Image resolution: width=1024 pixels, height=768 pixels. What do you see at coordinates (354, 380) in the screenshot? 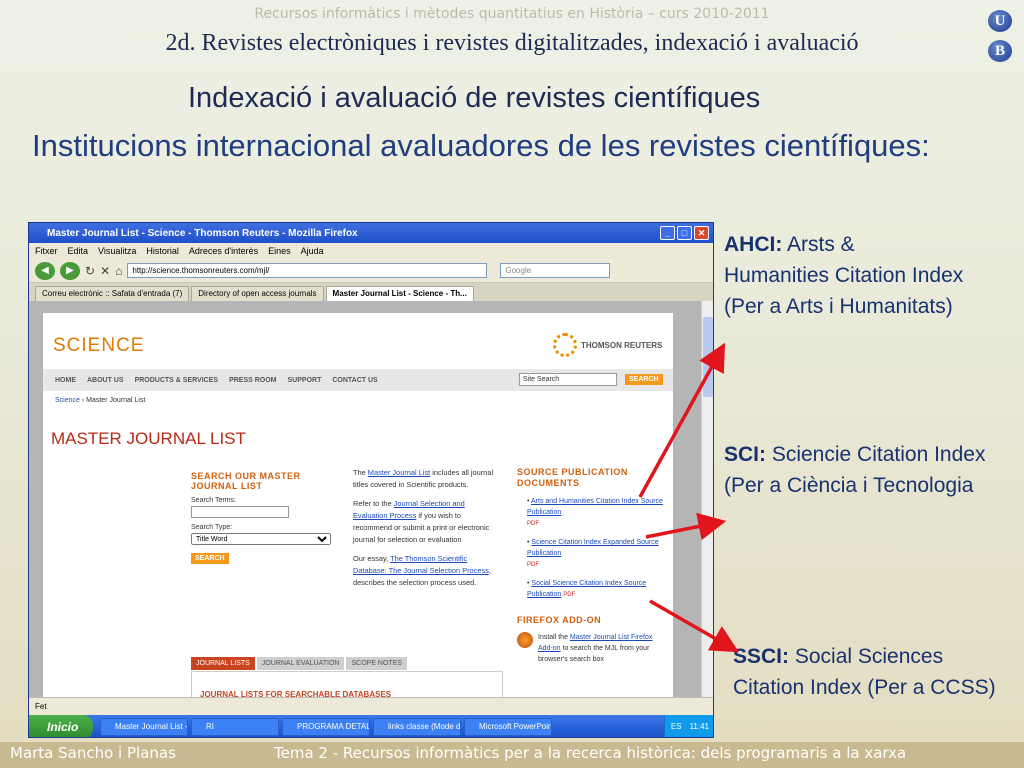
I see `nav-contact: CONTACT US` at bounding box center [354, 380].